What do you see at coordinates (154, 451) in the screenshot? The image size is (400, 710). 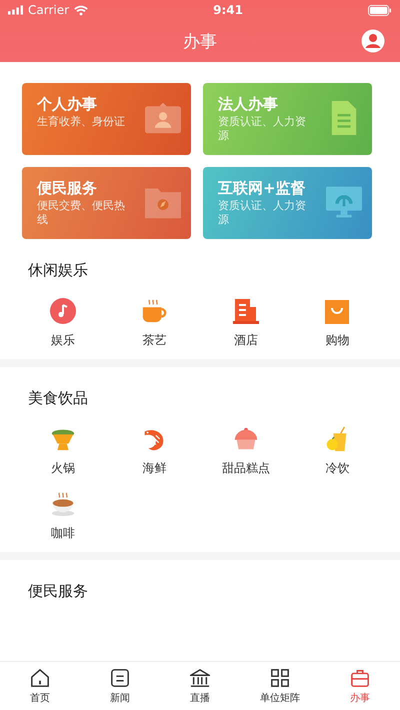 I see `category-item: 海鲜` at bounding box center [154, 451].